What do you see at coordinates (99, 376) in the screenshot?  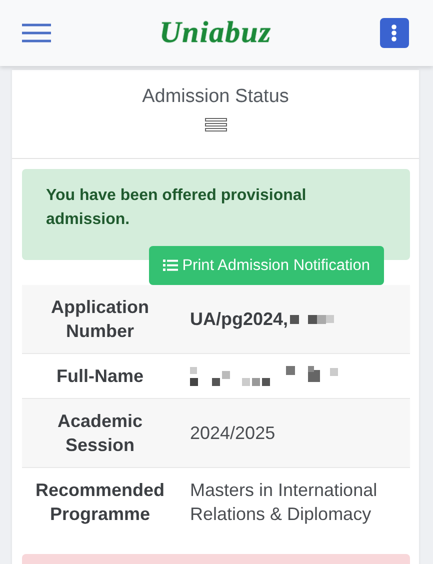 I see `field-label: Full-Name` at bounding box center [99, 376].